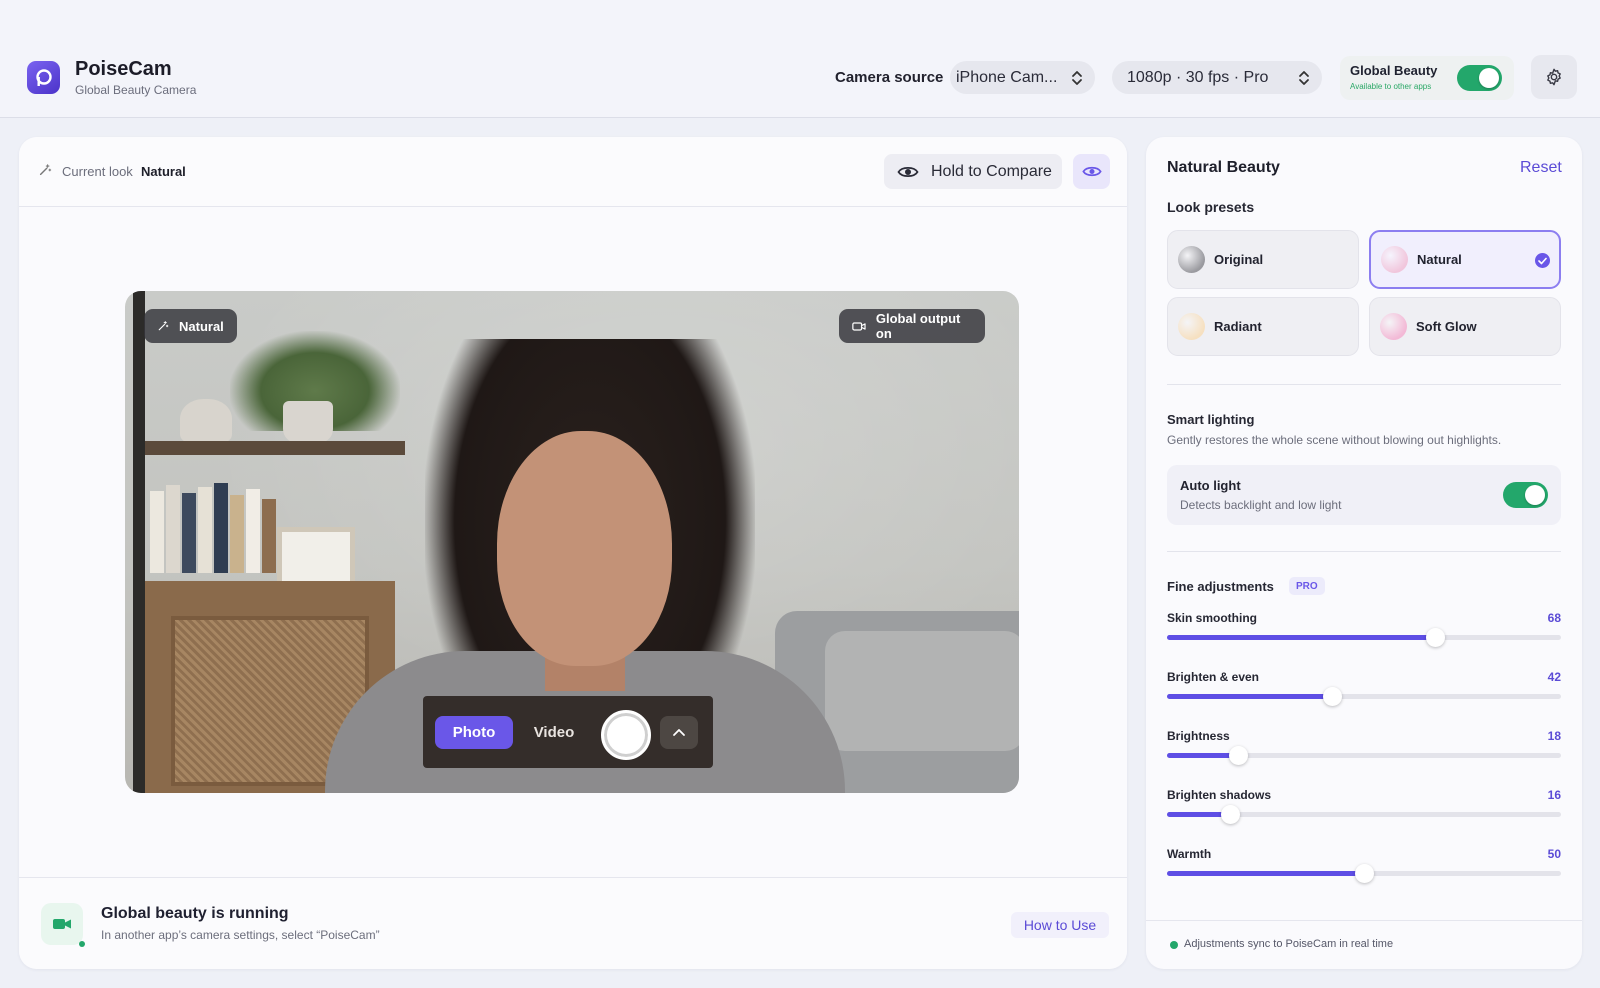 The image size is (1600, 988). What do you see at coordinates (1213, 677) in the screenshot?
I see `slider-label: Brighten & even` at bounding box center [1213, 677].